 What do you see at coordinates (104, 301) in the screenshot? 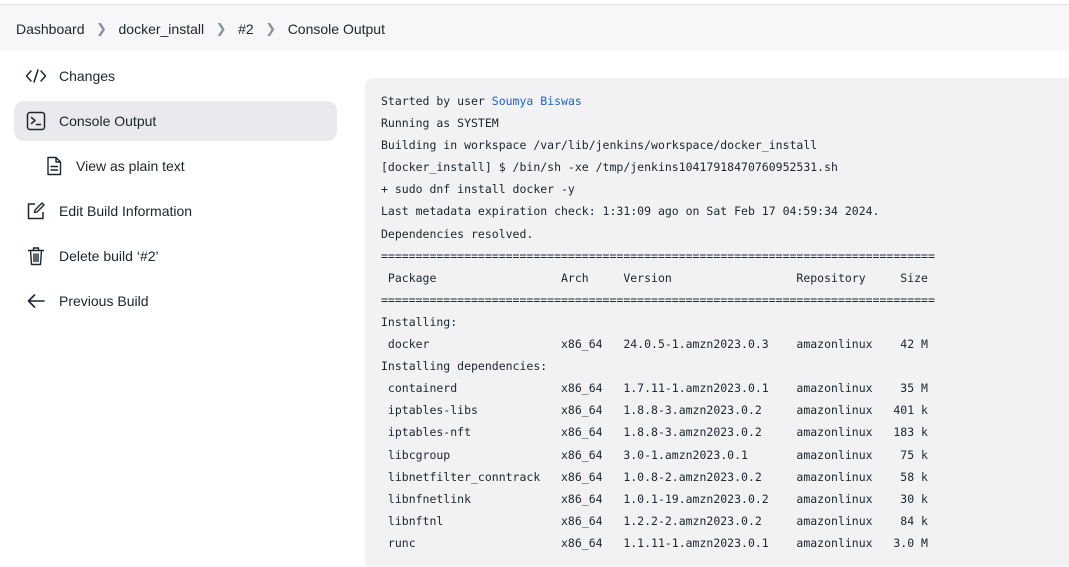
I see `sidebar-item-label: Previous Build` at bounding box center [104, 301].